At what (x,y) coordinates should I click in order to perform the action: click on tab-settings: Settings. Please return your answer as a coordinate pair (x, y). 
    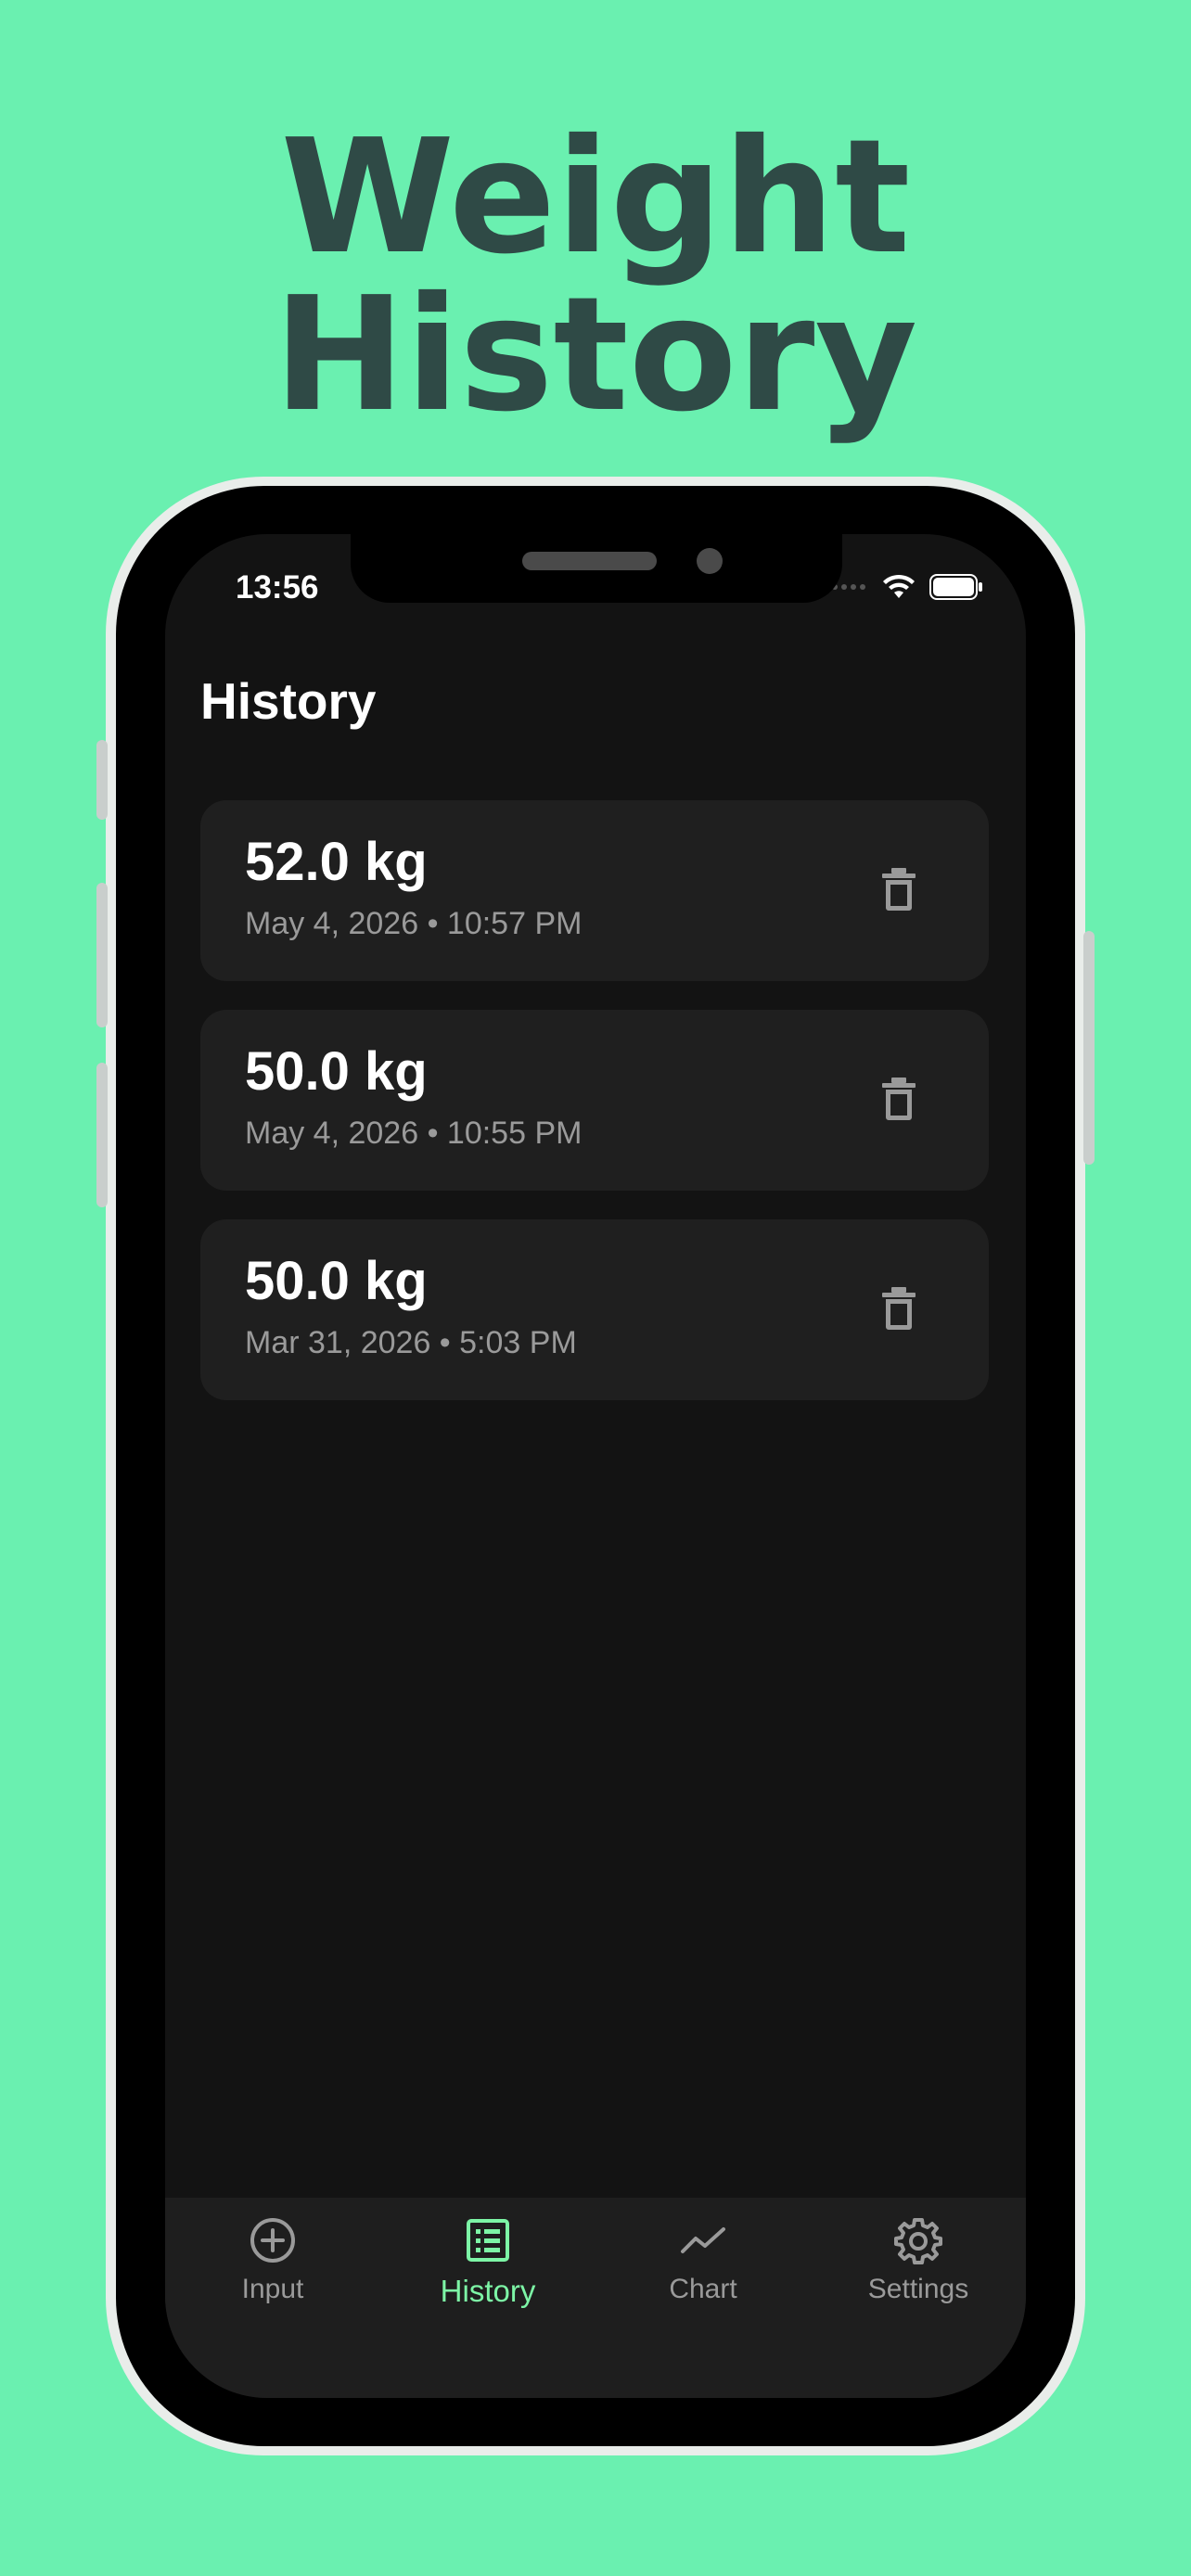
    Looking at the image, I should click on (918, 2260).